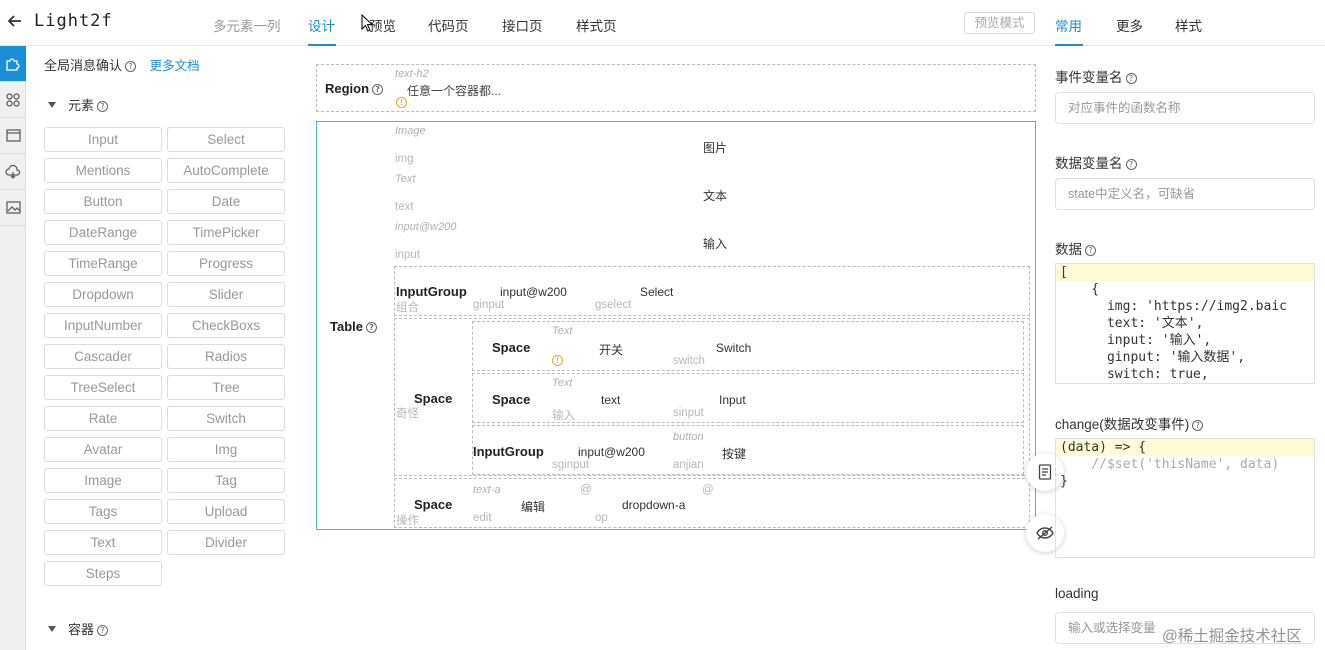  I want to click on component-treeselect-button: TreeSelect, so click(103, 387).